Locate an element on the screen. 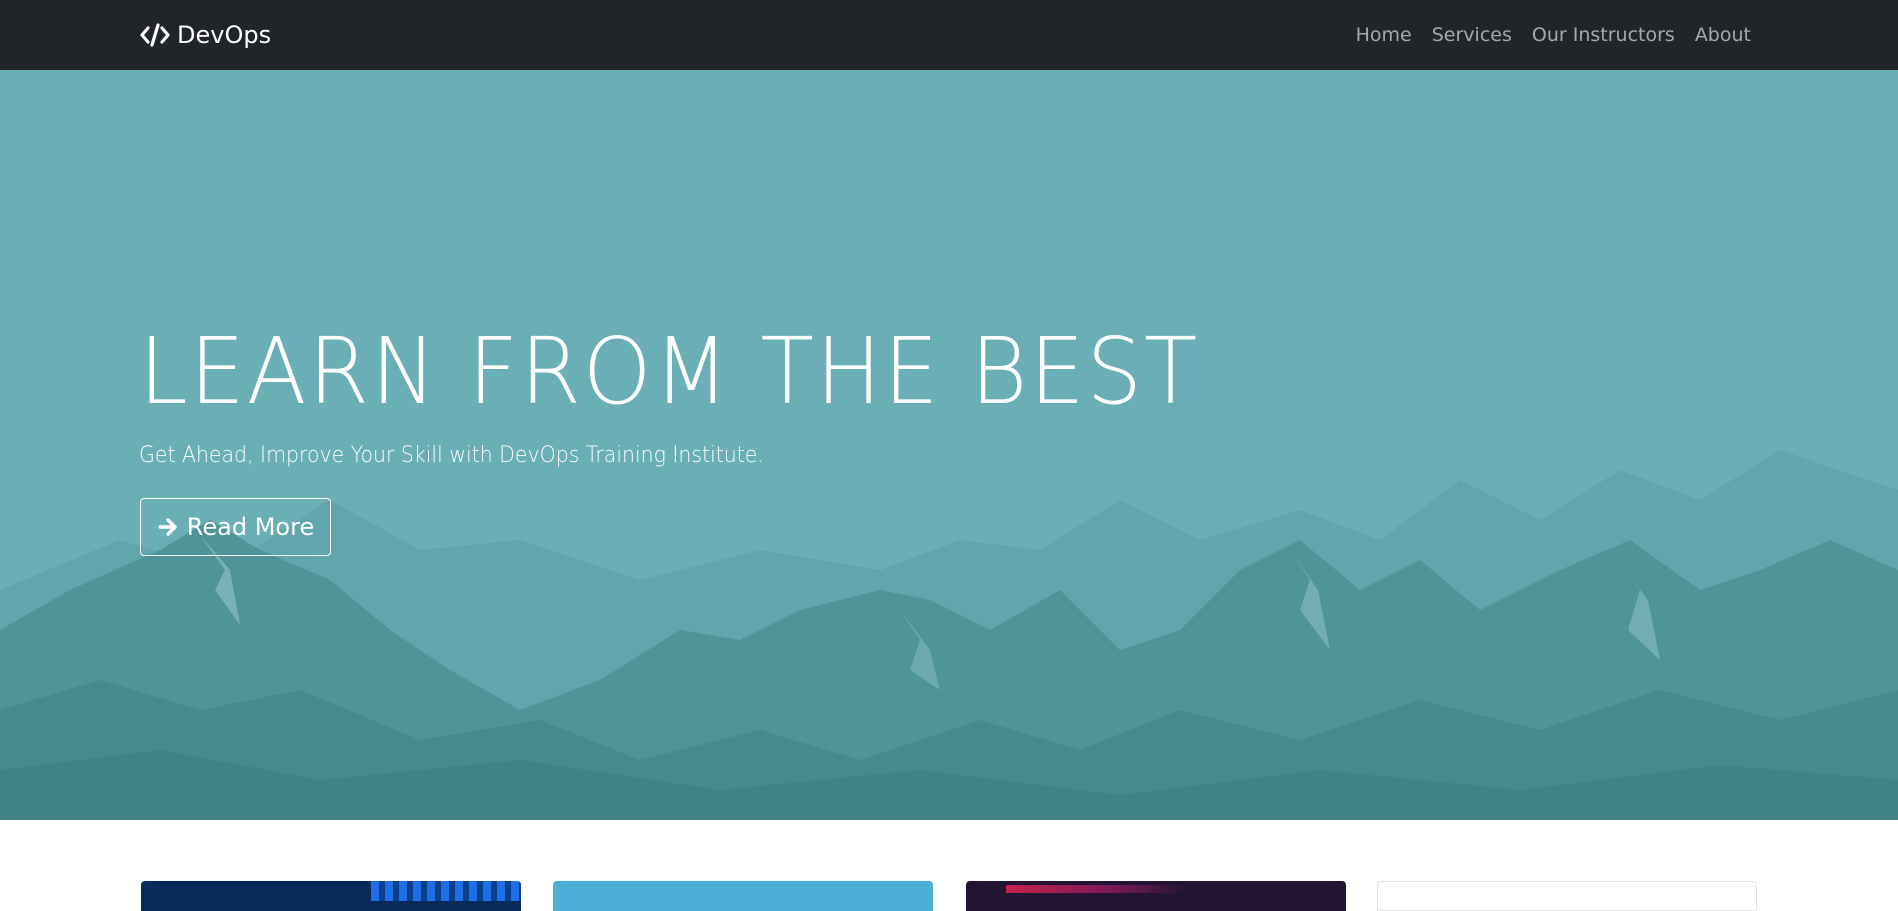 The height and width of the screenshot is (911, 1898). arrow-right-icon is located at coordinates (167, 527).